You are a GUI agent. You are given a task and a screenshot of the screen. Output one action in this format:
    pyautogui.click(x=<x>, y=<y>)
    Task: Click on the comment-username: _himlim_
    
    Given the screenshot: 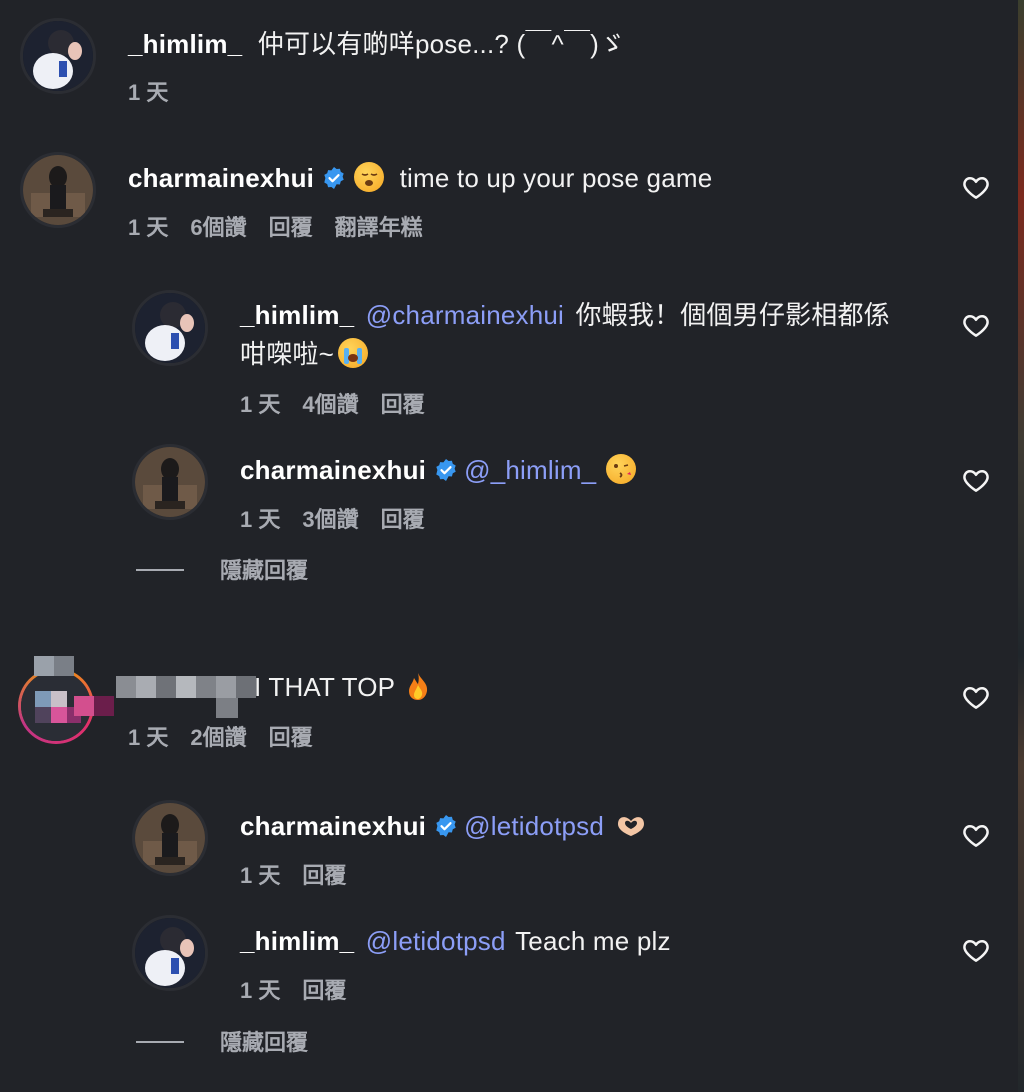 What is the action you would take?
    pyautogui.click(x=185, y=44)
    